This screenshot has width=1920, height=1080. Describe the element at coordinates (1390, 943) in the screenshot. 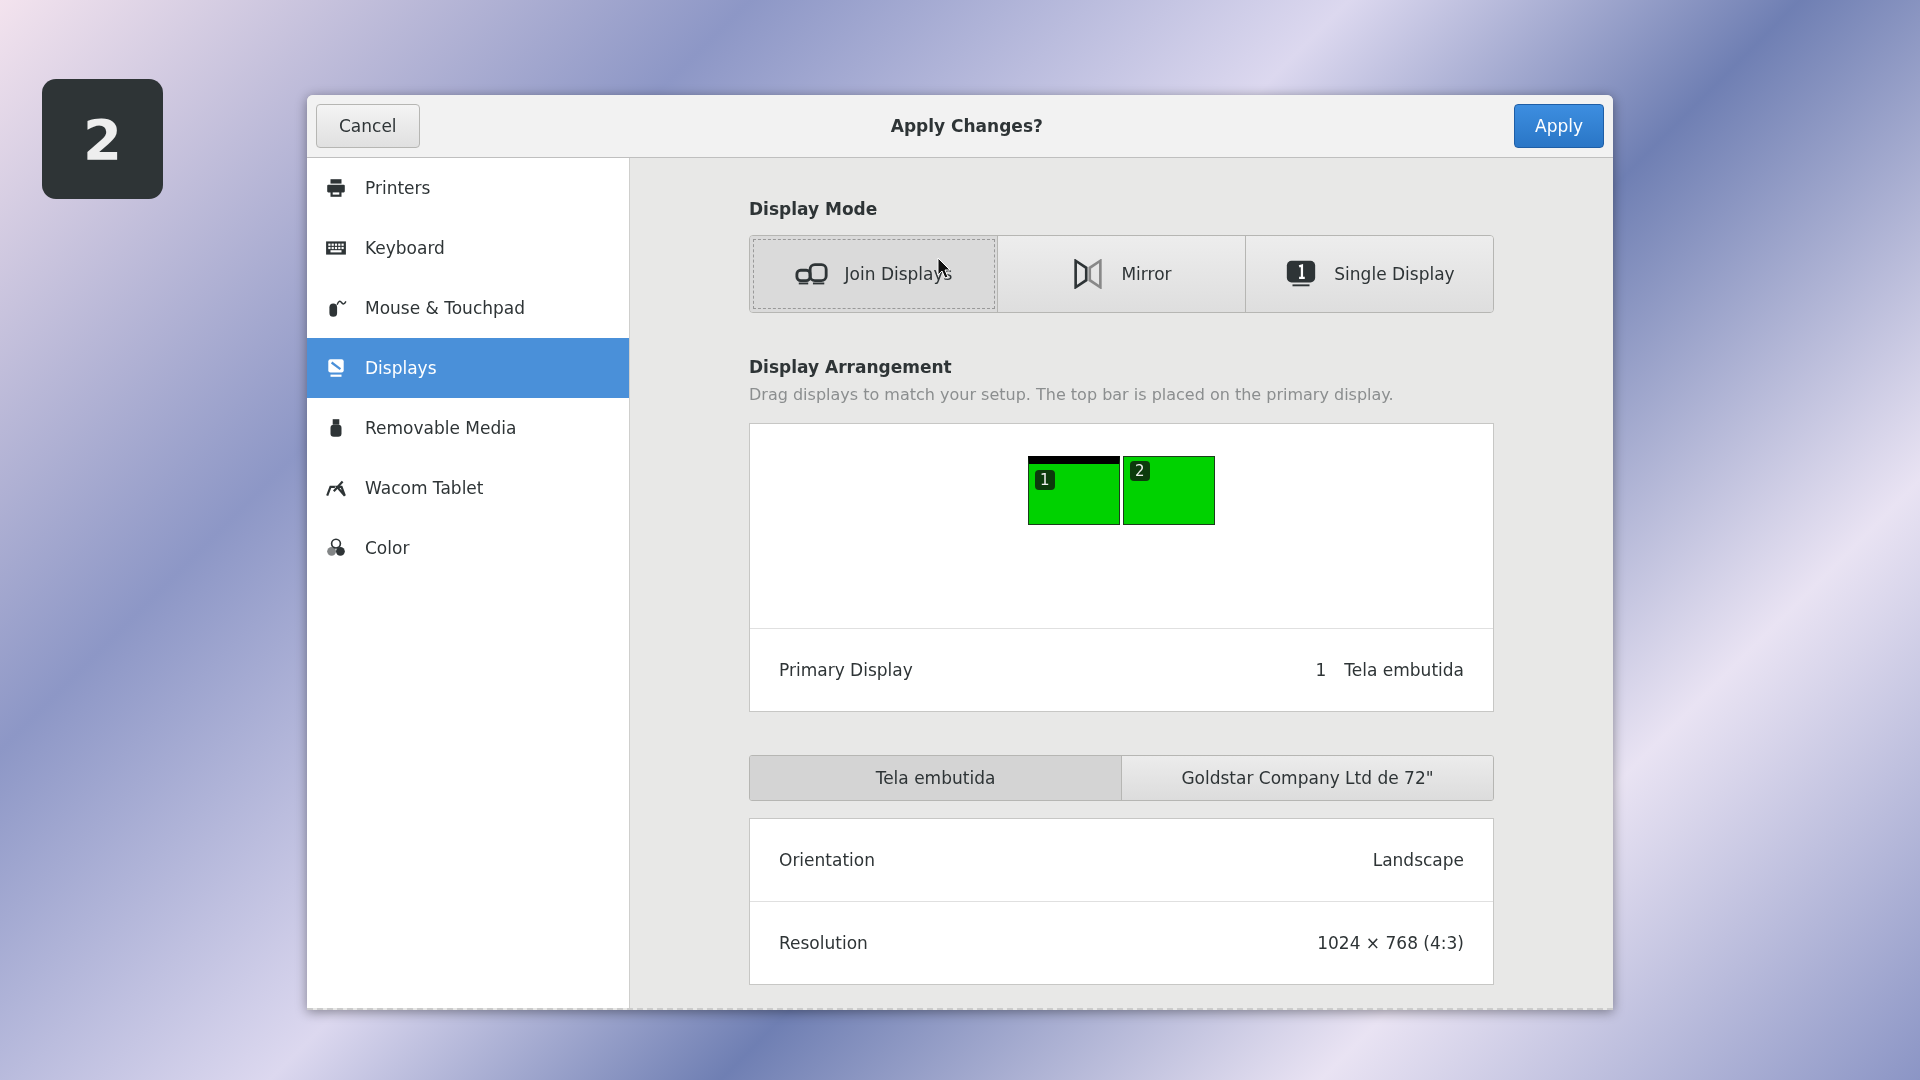

I see `row-value: 1024 × 768 (4:3)` at that location.